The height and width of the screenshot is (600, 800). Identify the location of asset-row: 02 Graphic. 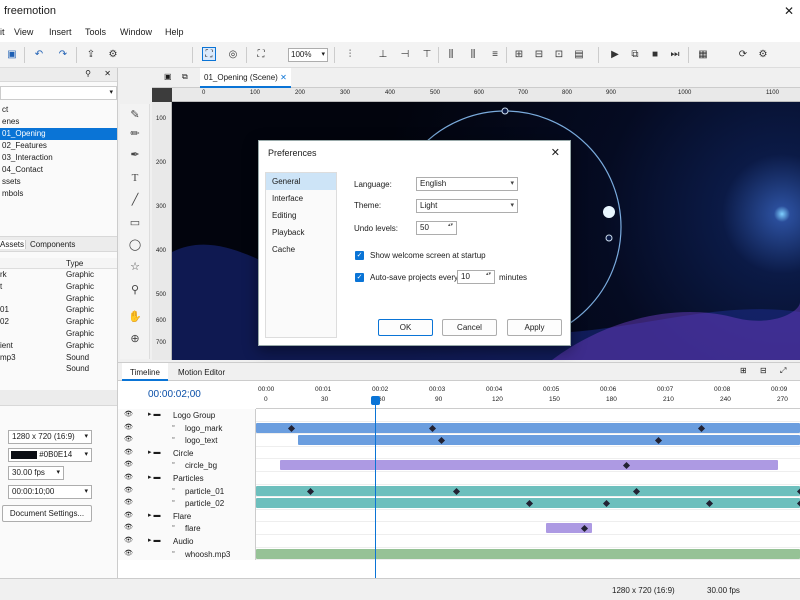
(58, 322).